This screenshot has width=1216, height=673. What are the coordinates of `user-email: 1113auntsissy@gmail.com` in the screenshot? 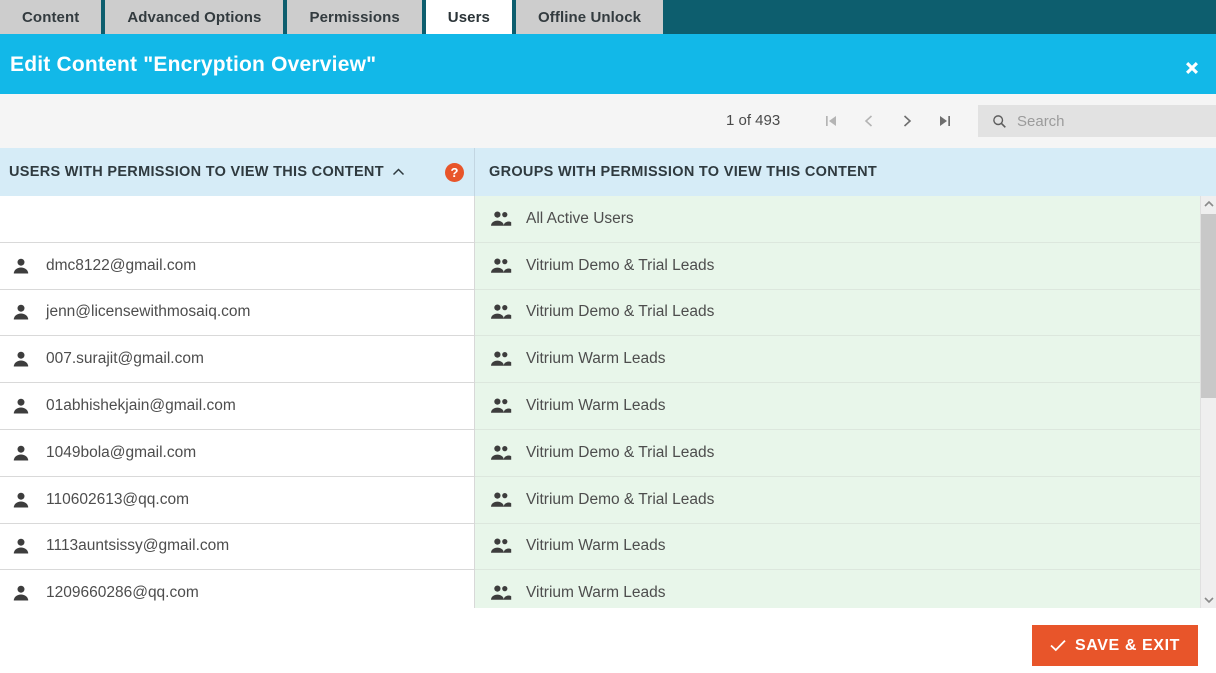 It's located at (138, 546).